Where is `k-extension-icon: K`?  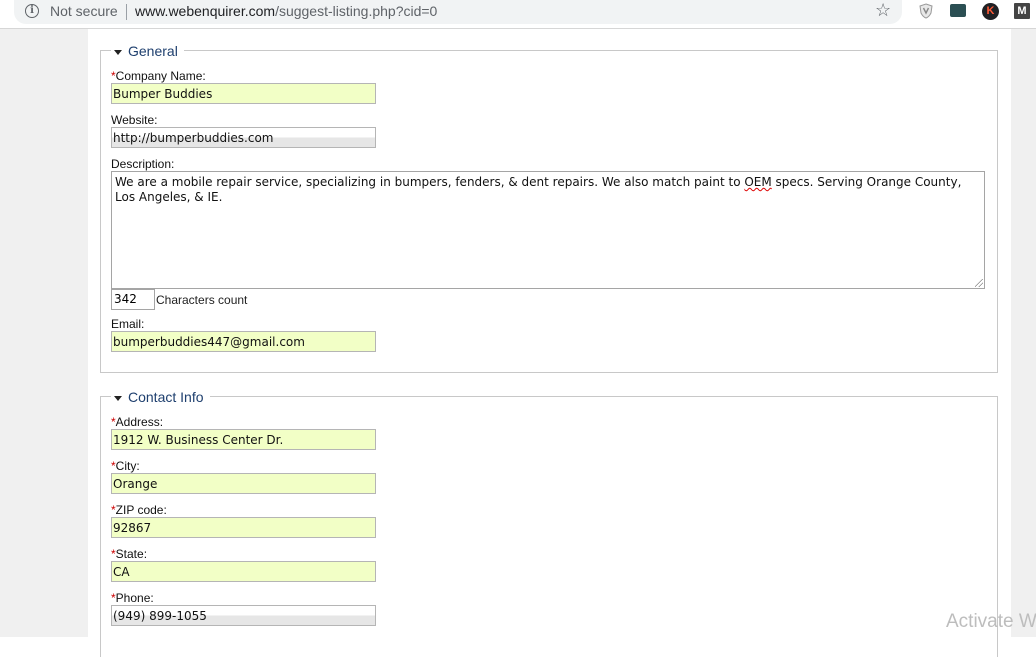 k-extension-icon: K is located at coordinates (990, 11).